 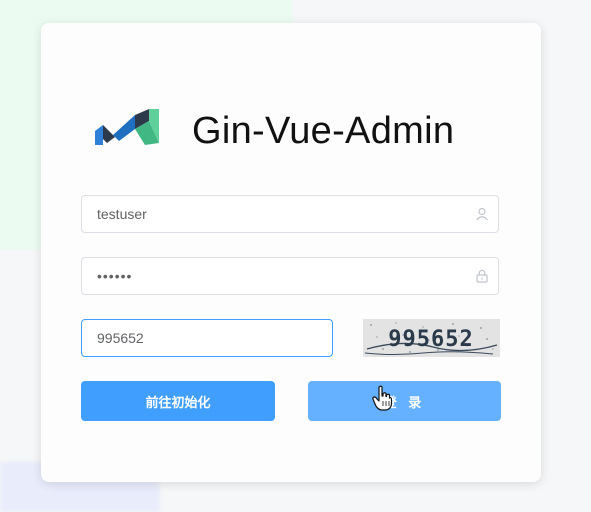 I want to click on login-button: 登 录, so click(x=404, y=401).